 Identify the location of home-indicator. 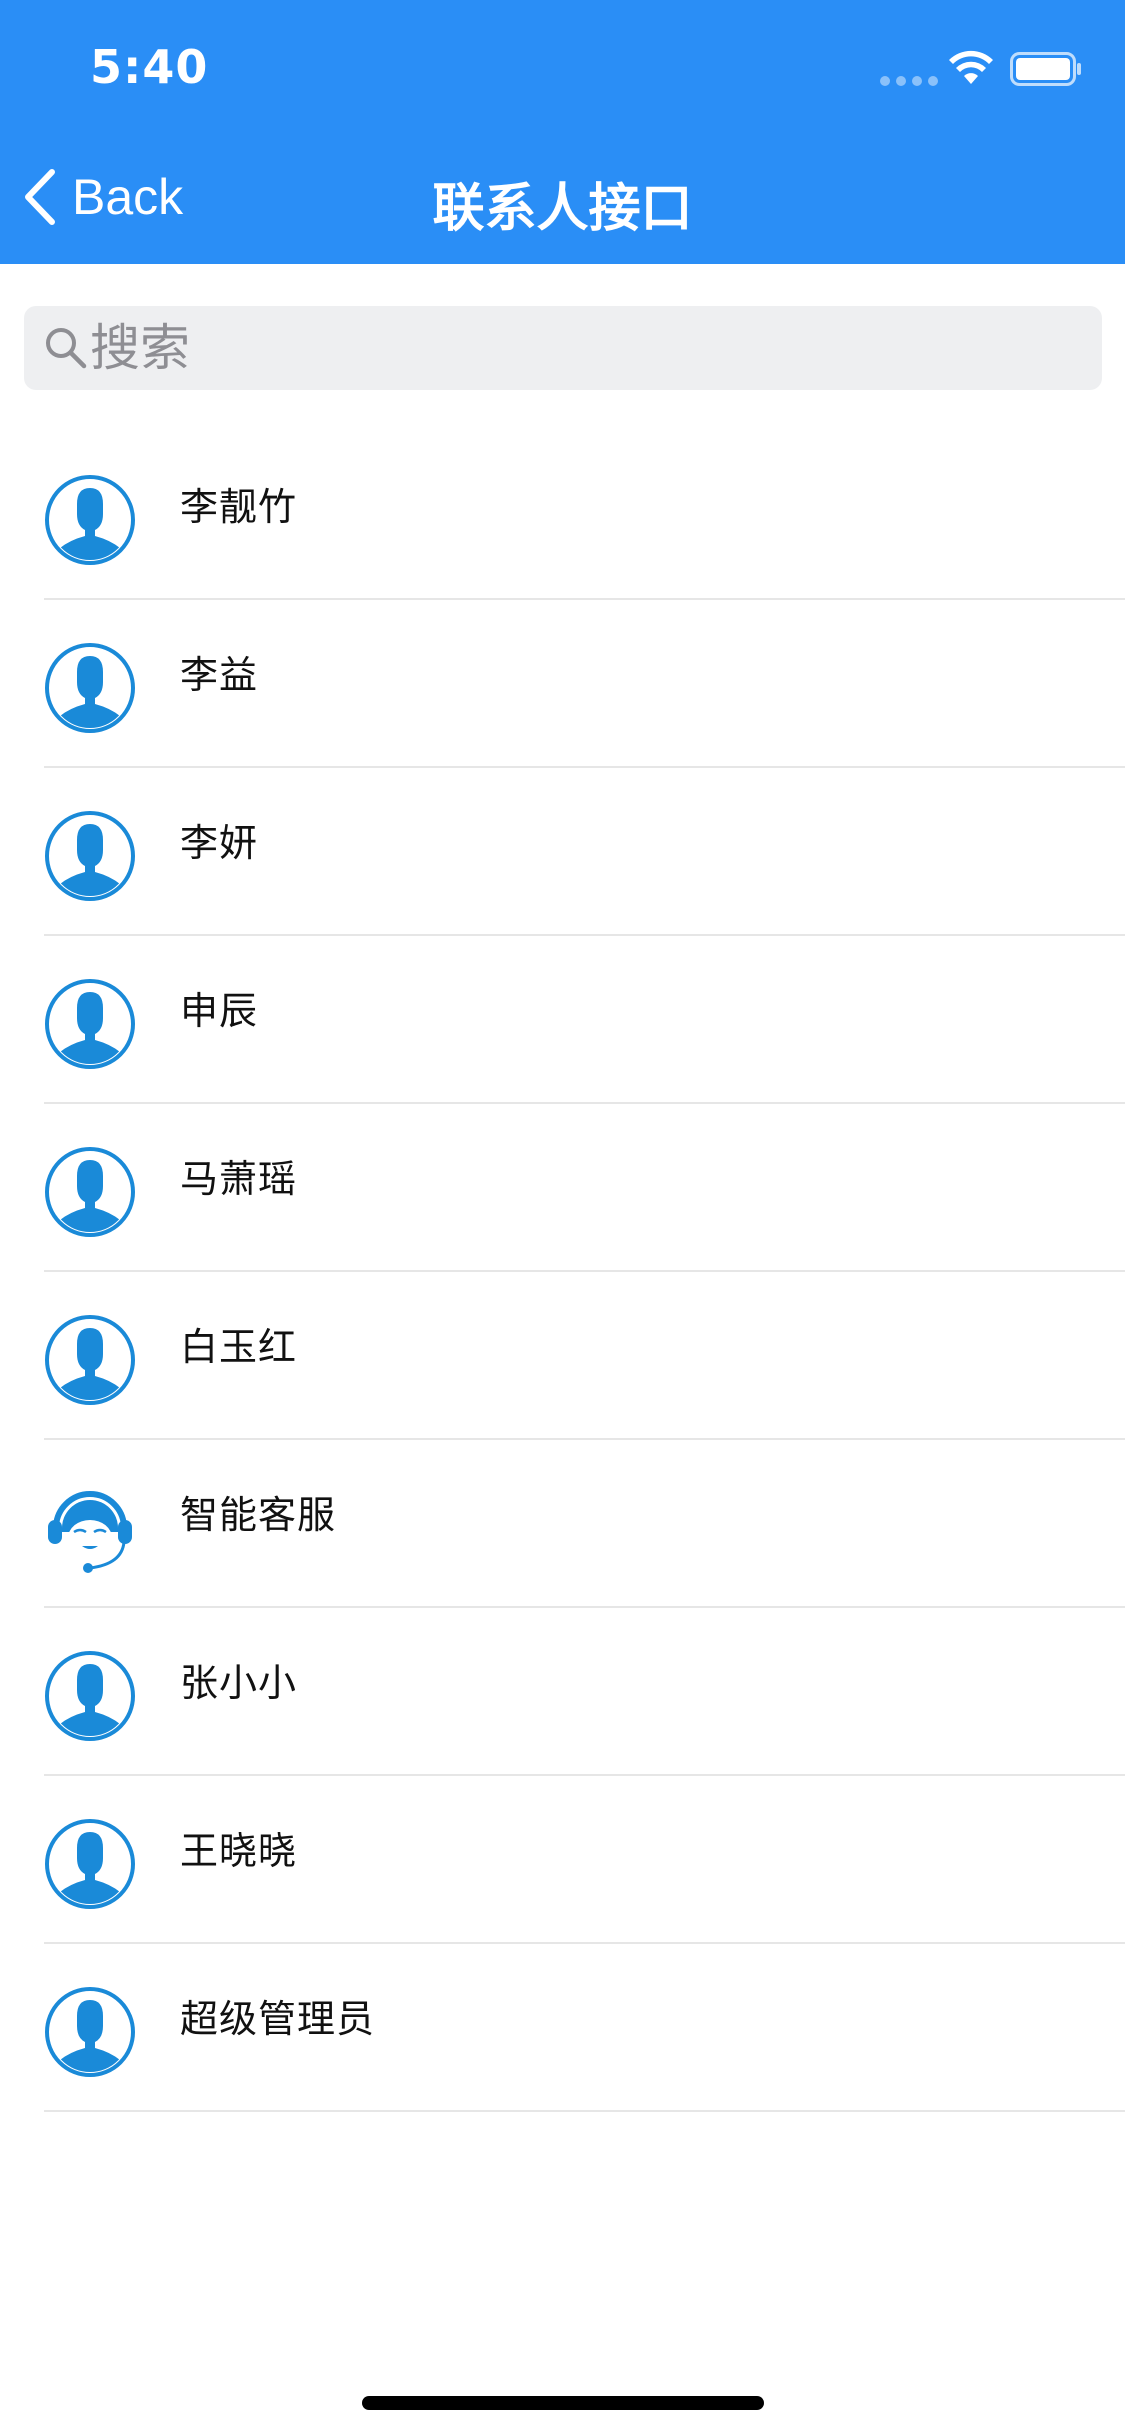
(563, 2403).